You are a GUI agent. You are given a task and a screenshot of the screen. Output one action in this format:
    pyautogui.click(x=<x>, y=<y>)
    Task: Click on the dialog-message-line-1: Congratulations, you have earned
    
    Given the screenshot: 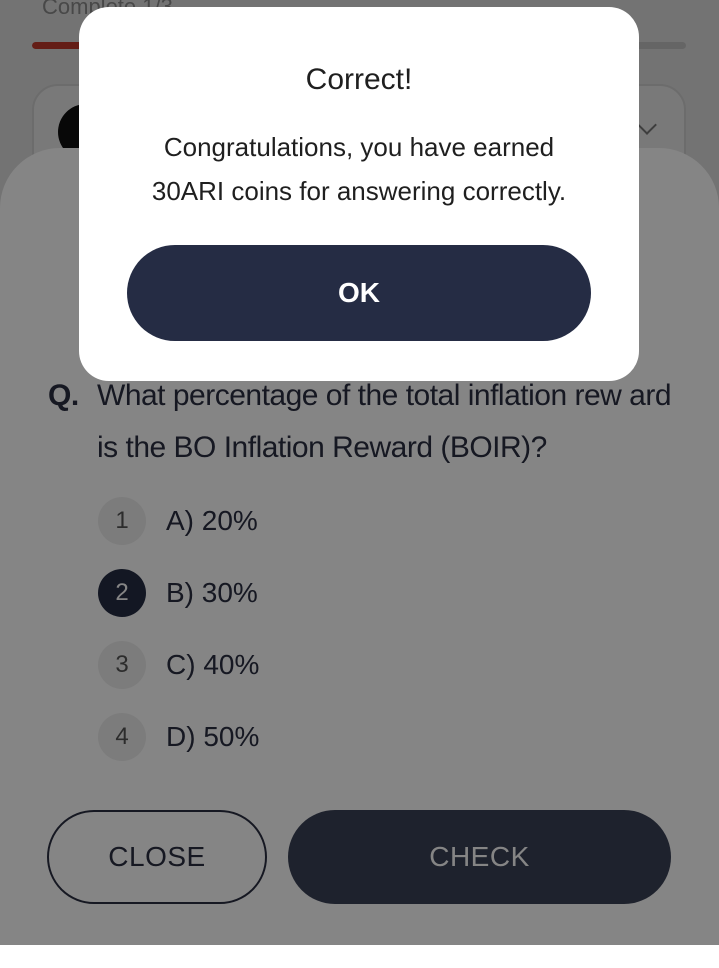 What is the action you would take?
    pyautogui.click(x=359, y=147)
    